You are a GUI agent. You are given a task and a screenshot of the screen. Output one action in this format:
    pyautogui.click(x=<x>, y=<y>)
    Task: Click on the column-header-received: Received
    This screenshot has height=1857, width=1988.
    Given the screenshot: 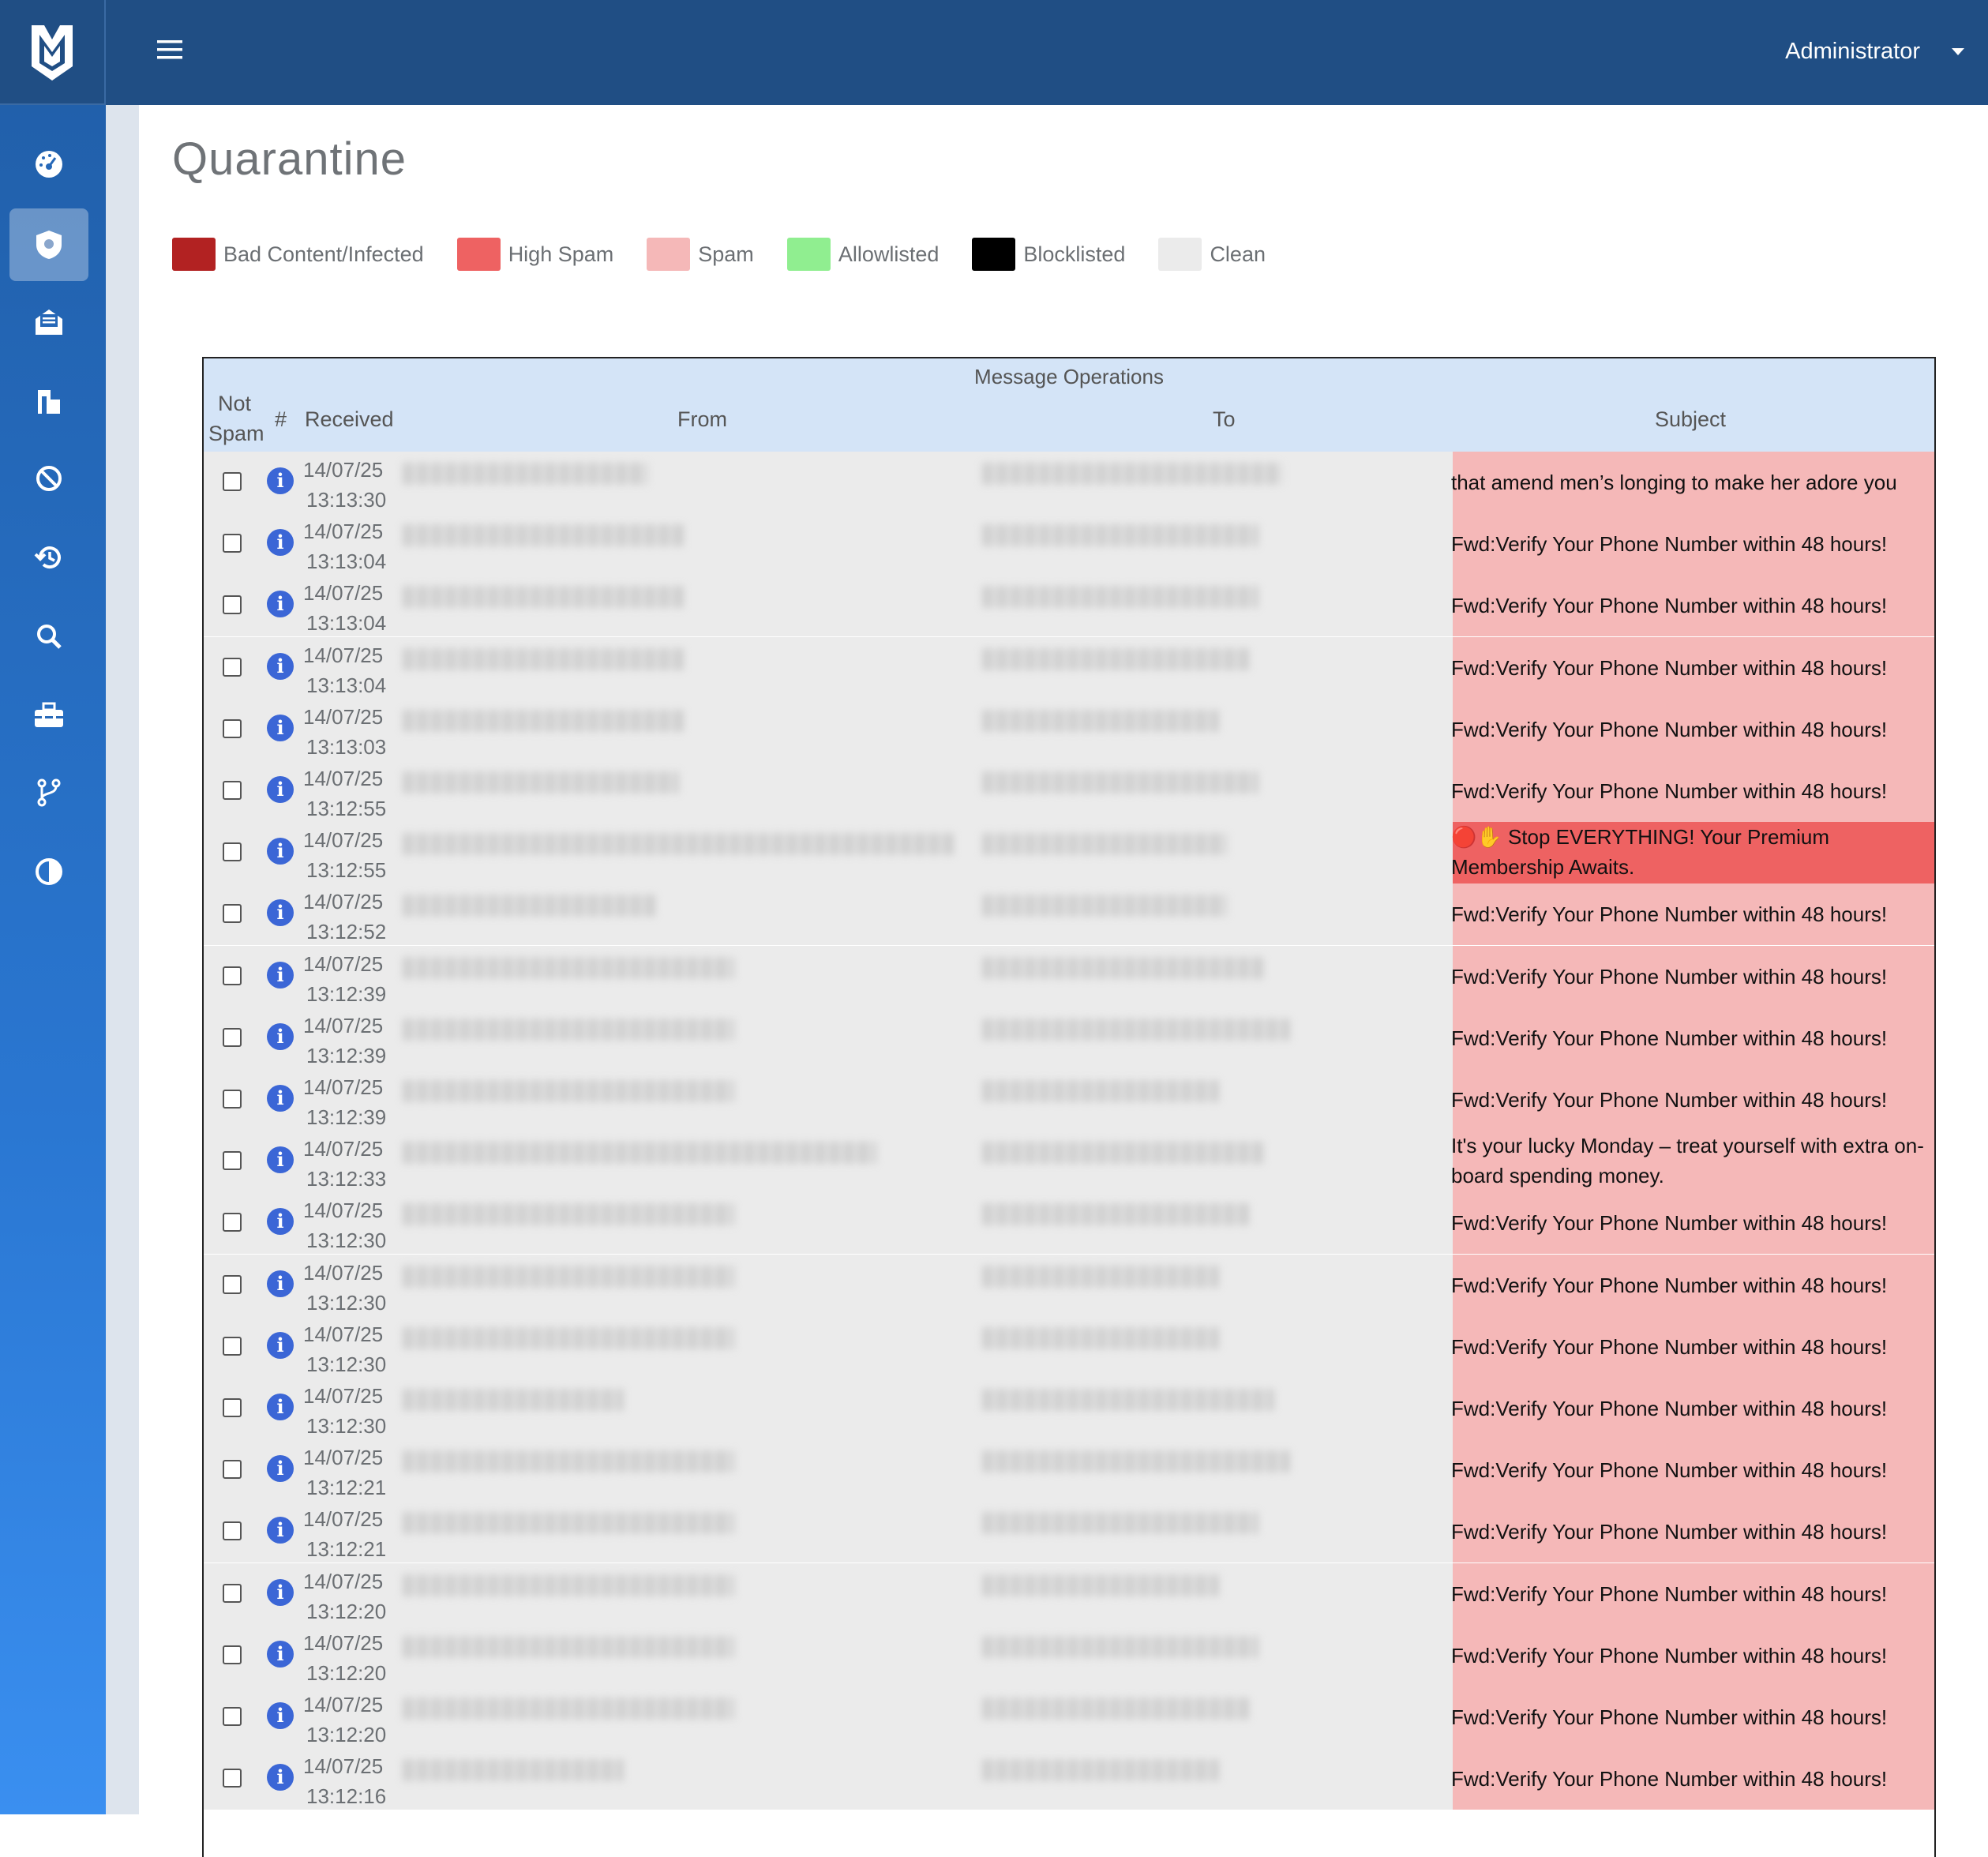 What is the action you would take?
    pyautogui.click(x=349, y=420)
    